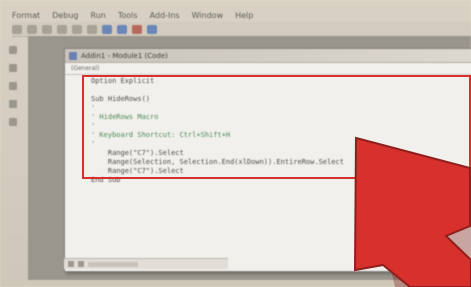  I want to click on pointer-arrow-icon, so click(412, 211).